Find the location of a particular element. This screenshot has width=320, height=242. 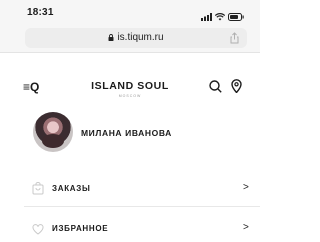

browser-chrome: is.tiqum.ru is located at coordinates (130, 39).